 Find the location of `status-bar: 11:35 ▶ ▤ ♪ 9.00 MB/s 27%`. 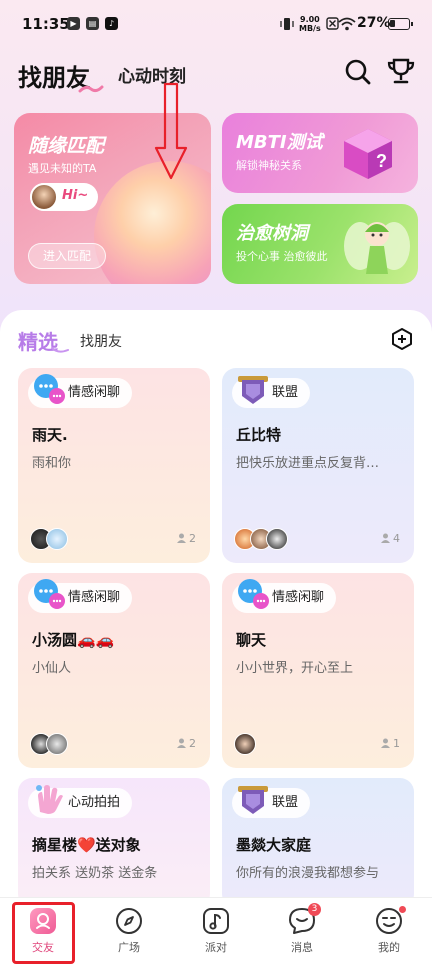

status-bar: 11:35 ▶ ▤ ♪ 9.00 MB/s 27% is located at coordinates (216, 25).